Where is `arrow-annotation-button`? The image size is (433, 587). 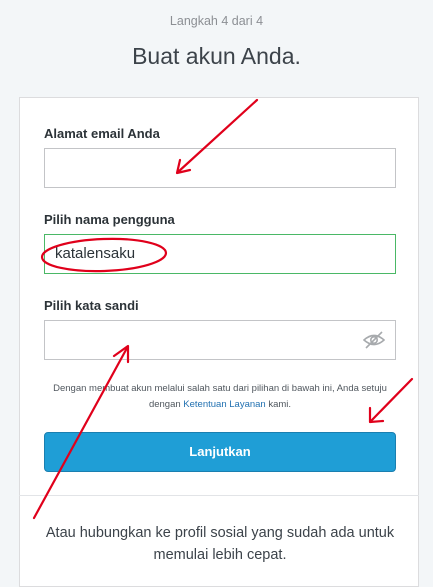
arrow-annotation-button is located at coordinates (391, 400).